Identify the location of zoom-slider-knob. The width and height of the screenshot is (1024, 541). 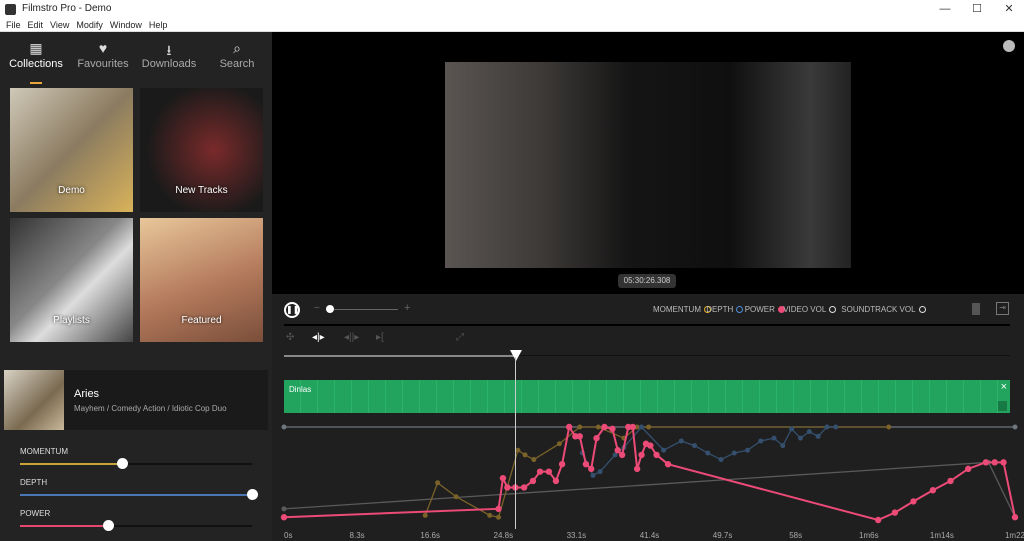
(330, 309).